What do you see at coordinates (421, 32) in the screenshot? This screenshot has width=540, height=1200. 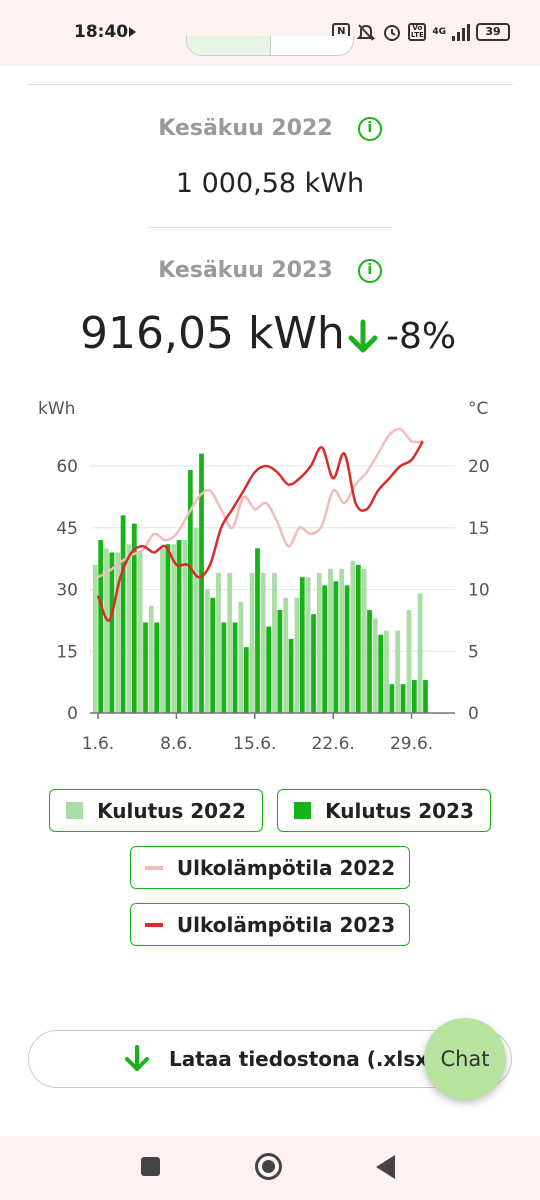 I see `status-icons: N Vo LTE 4G 39` at bounding box center [421, 32].